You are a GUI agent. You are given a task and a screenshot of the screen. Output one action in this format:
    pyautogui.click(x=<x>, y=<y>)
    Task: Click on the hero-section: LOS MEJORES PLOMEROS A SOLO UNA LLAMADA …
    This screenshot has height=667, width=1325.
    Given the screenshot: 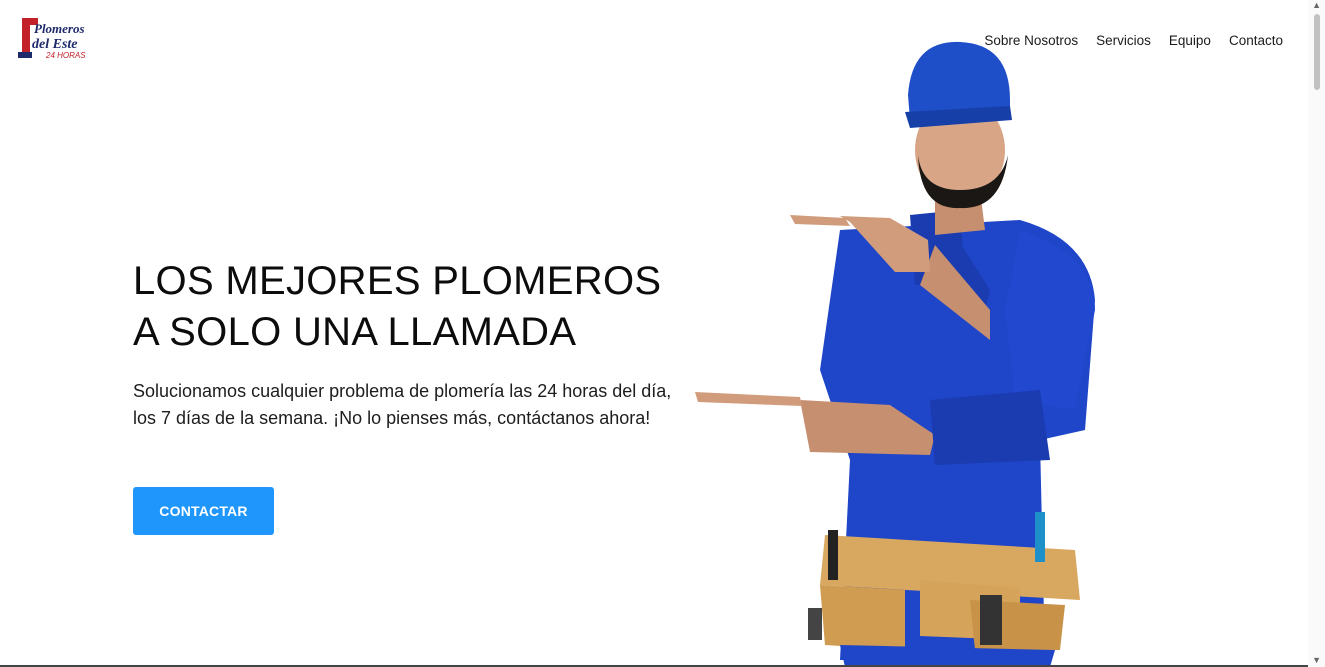 What is the action you would take?
    pyautogui.click(x=403, y=344)
    